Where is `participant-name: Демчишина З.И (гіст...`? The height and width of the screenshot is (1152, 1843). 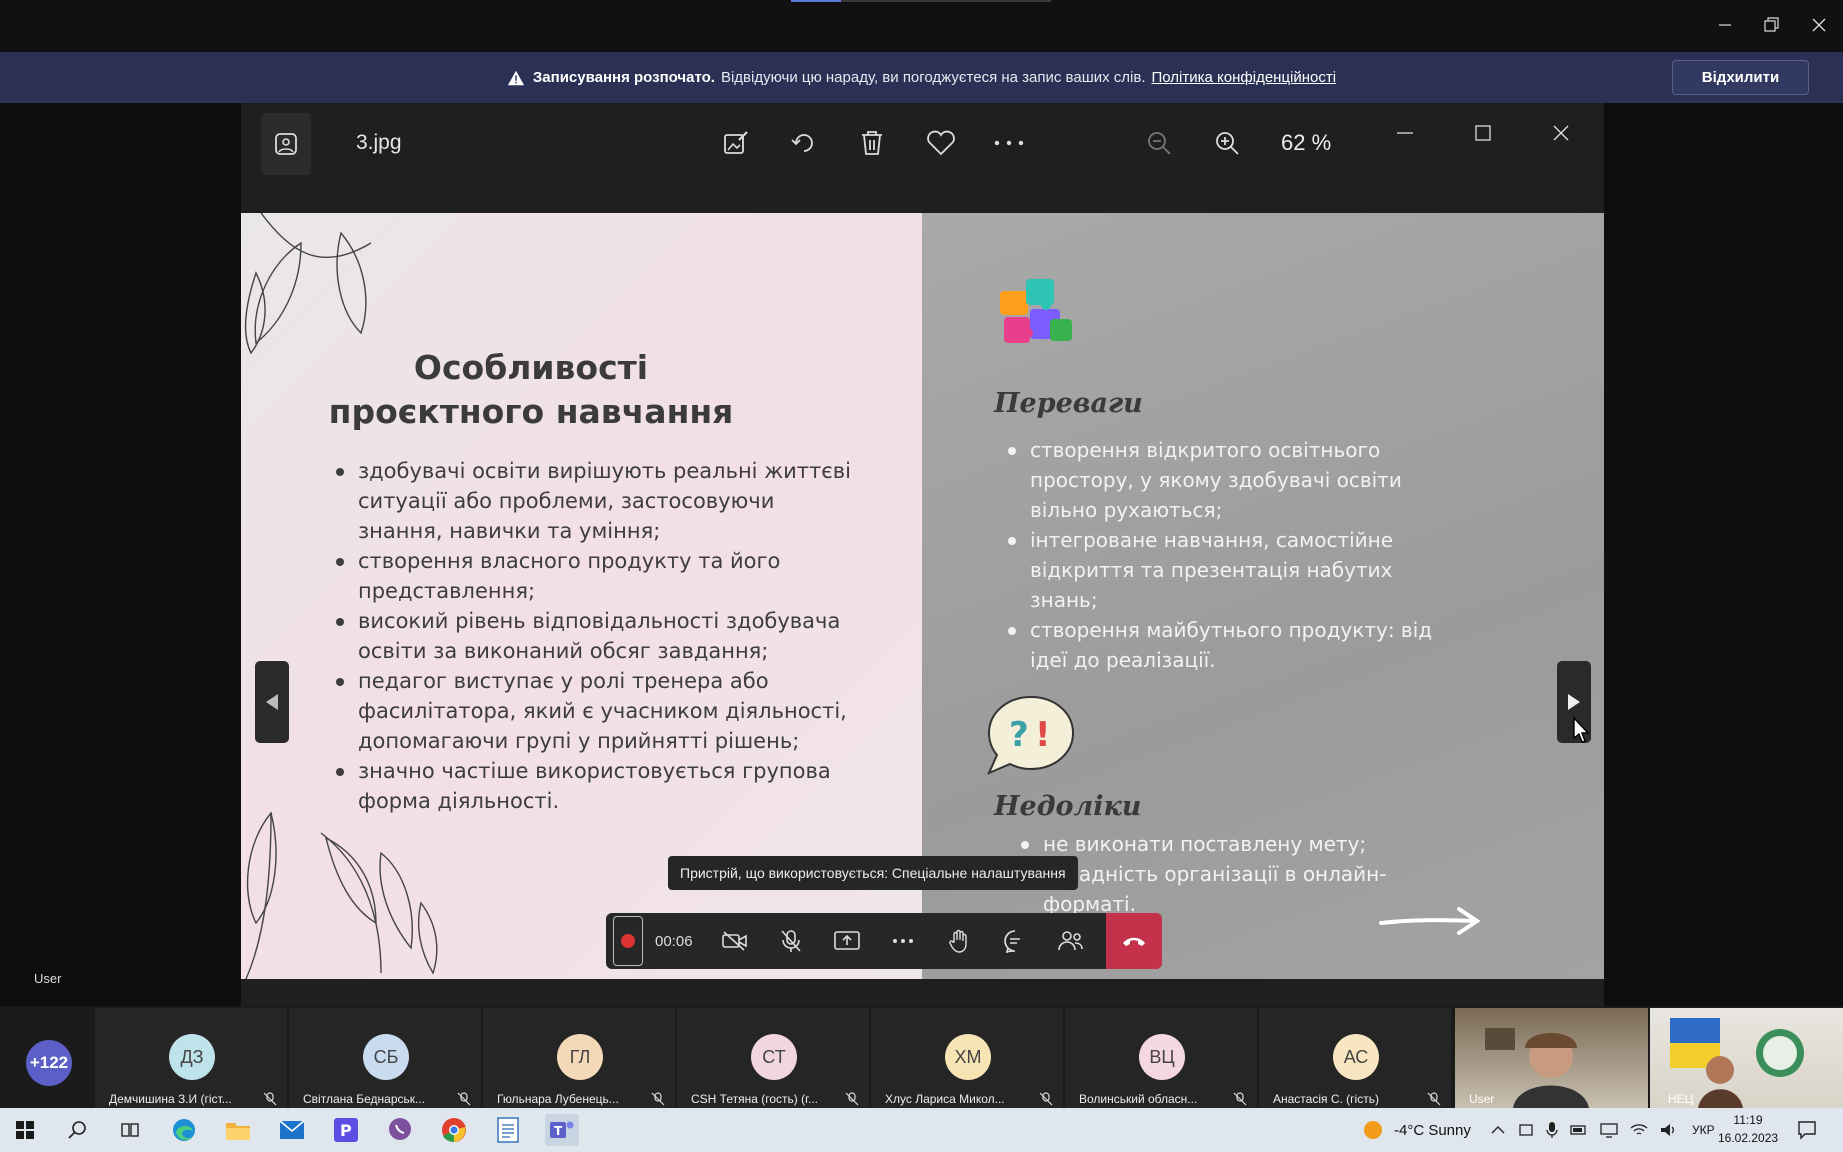 participant-name: Демчишина З.И (гіст... is located at coordinates (170, 1099).